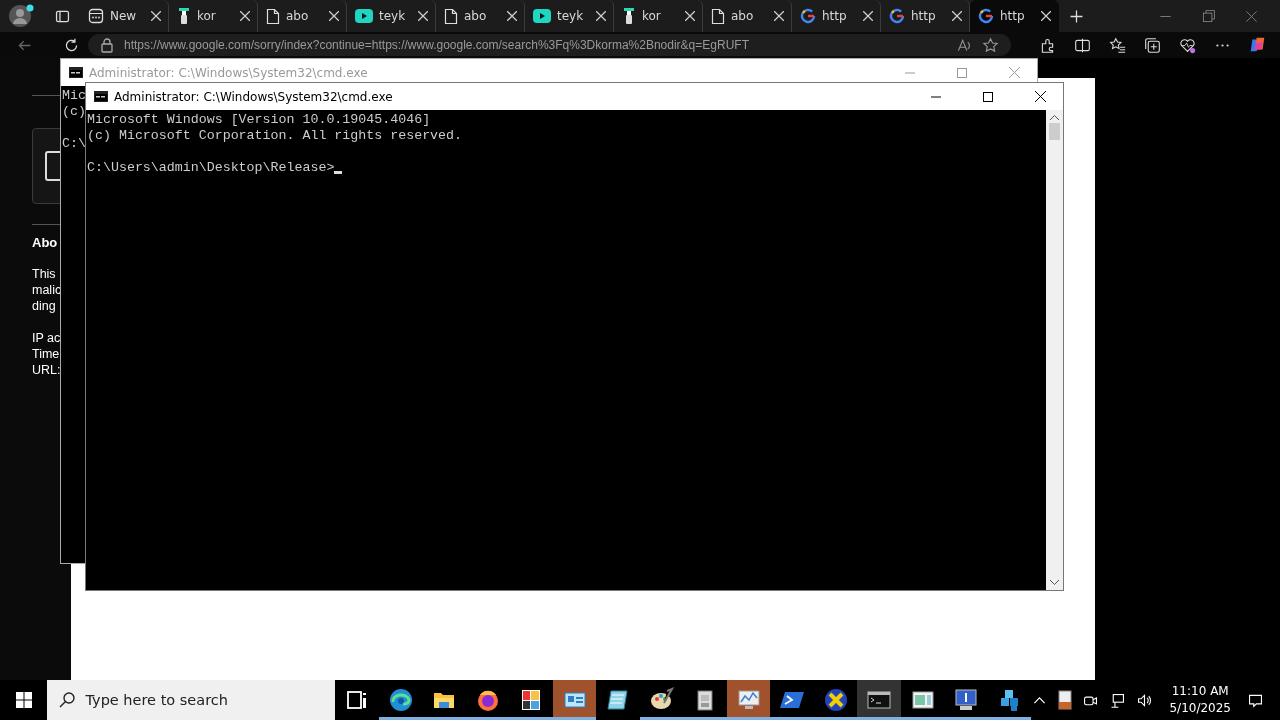 The image size is (1280, 720). I want to click on meter-icon, so click(1065, 700).